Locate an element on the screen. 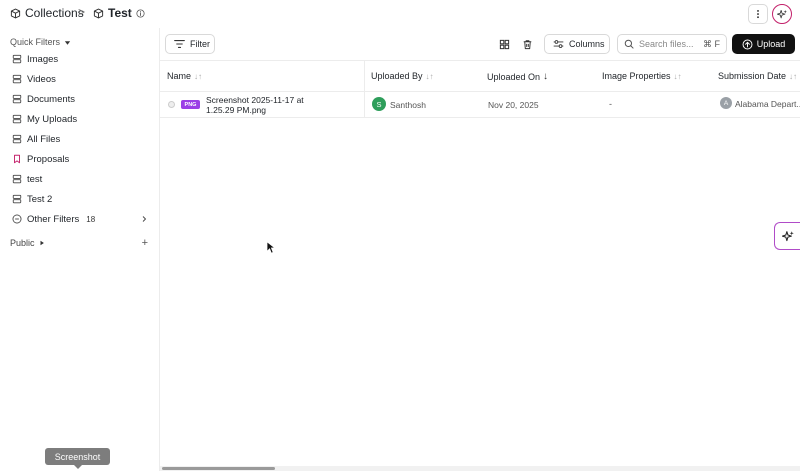 Image resolution: width=800 pixels, height=471 pixels. sidebar-item-label: Images is located at coordinates (43, 59).